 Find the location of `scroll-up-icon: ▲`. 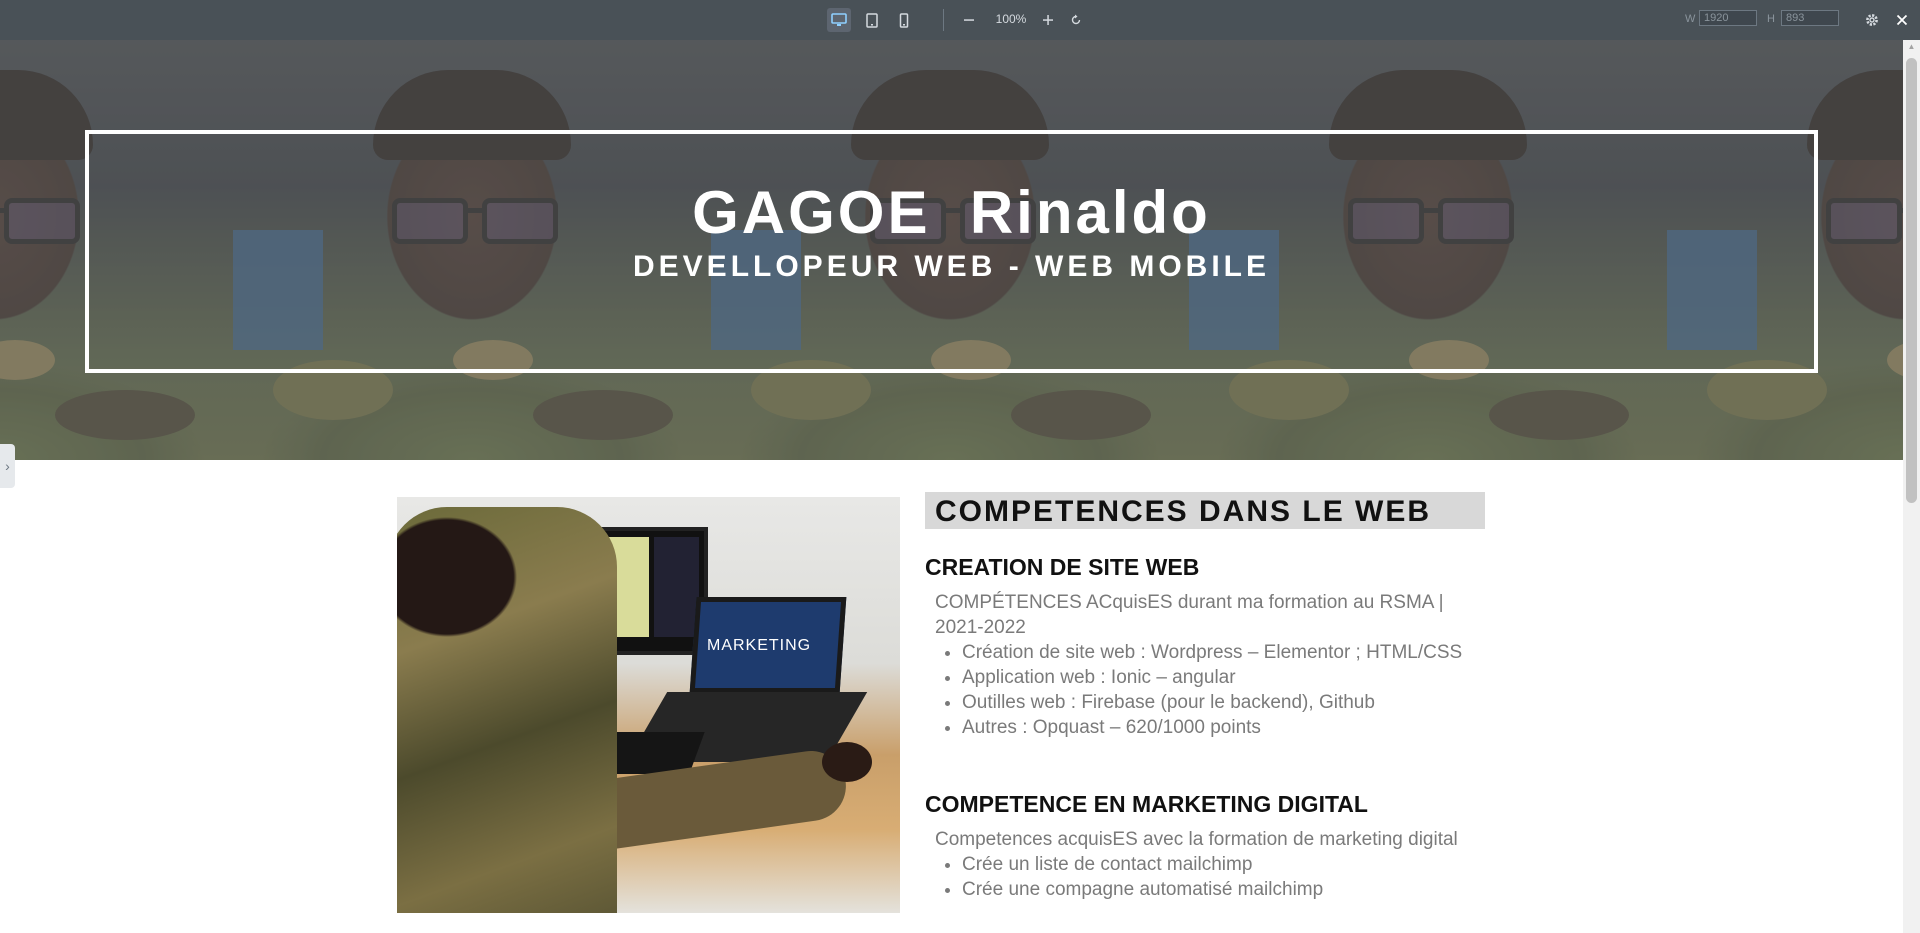

scroll-up-icon: ▲ is located at coordinates (1911, 48).